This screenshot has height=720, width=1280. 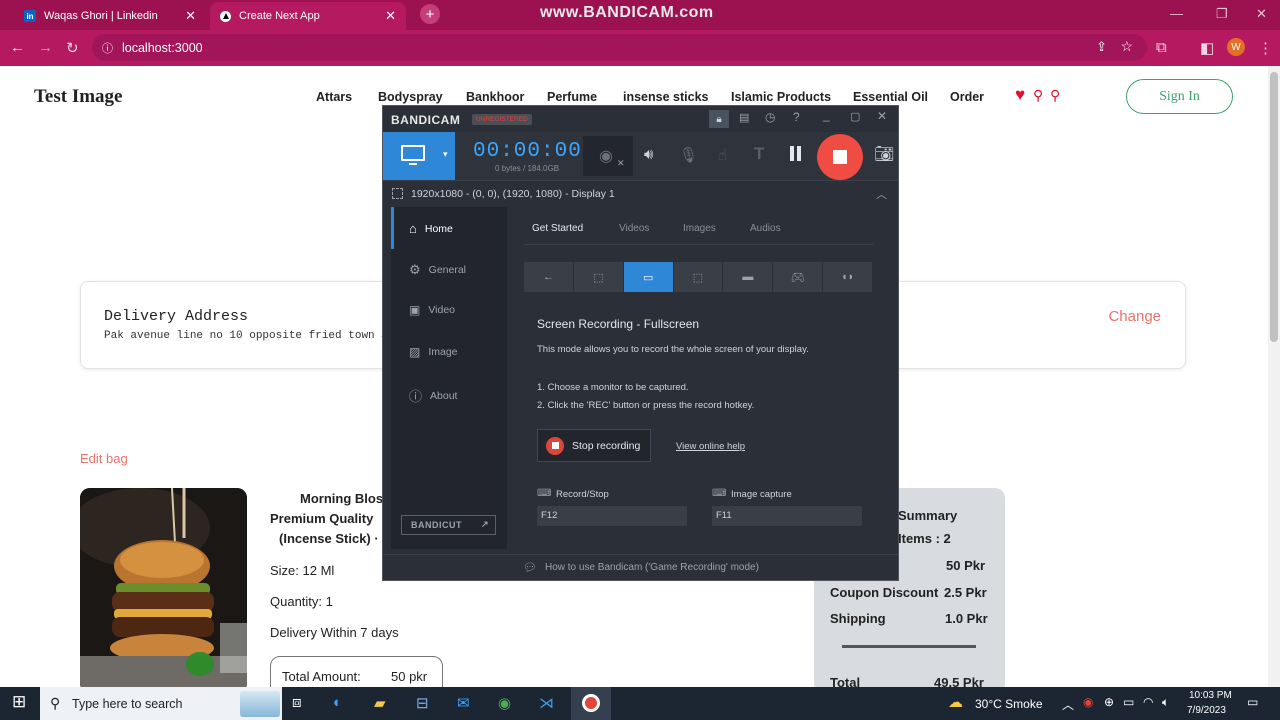 What do you see at coordinates (422, 703) in the screenshot?
I see `store-icon: ⊟` at bounding box center [422, 703].